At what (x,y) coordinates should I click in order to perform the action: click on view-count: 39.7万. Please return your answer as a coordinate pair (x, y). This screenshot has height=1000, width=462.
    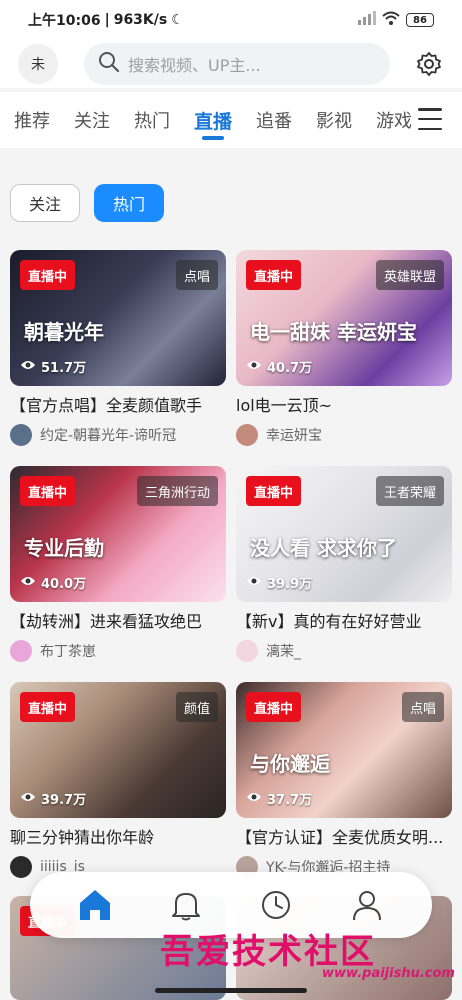
    Looking at the image, I should click on (53, 798).